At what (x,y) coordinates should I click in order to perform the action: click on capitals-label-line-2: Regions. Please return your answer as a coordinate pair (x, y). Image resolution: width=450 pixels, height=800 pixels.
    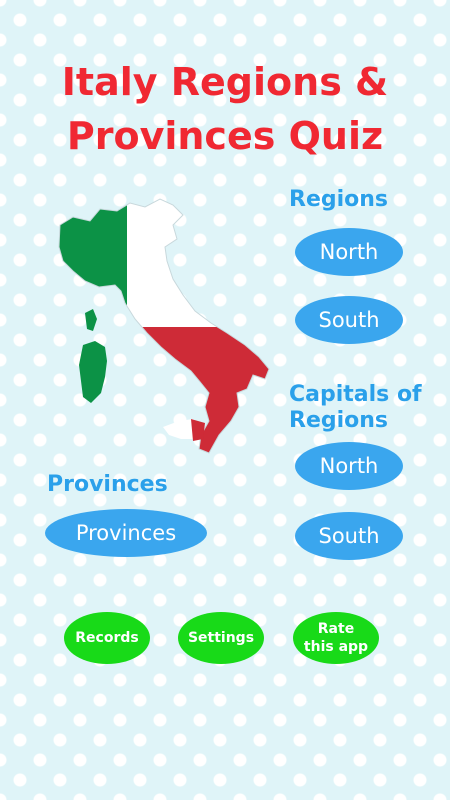
    Looking at the image, I should click on (339, 420).